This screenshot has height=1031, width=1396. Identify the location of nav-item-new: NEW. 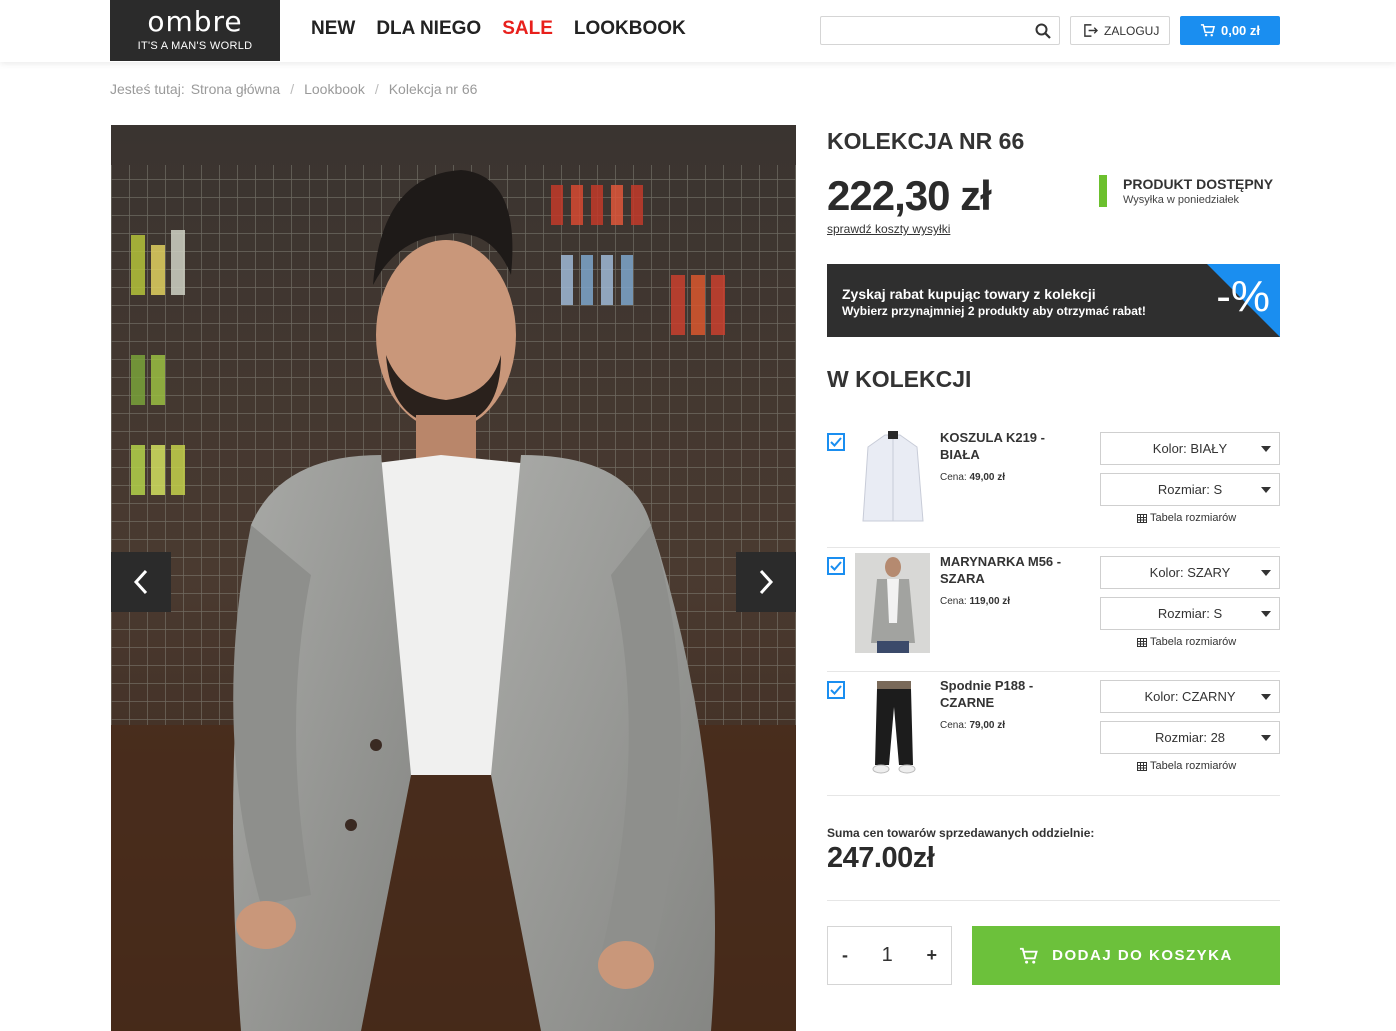
(333, 29).